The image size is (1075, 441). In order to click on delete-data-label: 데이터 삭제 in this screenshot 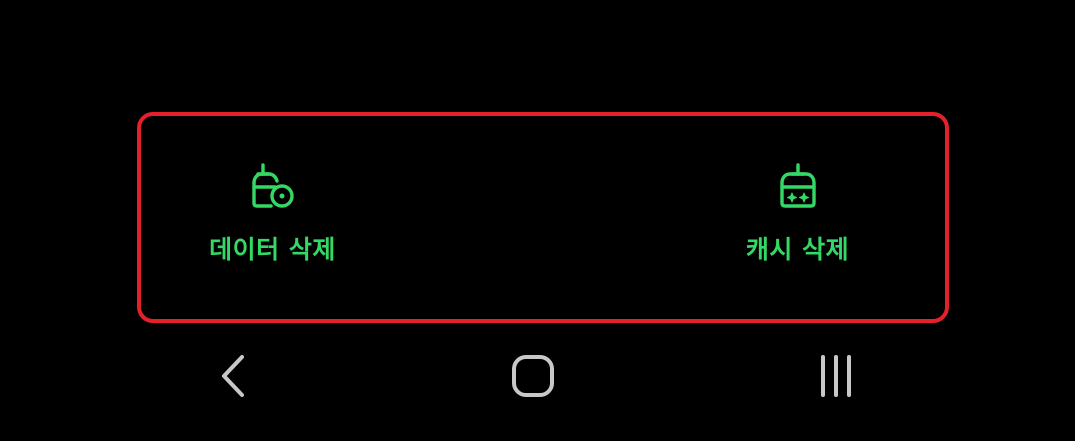, I will do `click(272, 249)`.